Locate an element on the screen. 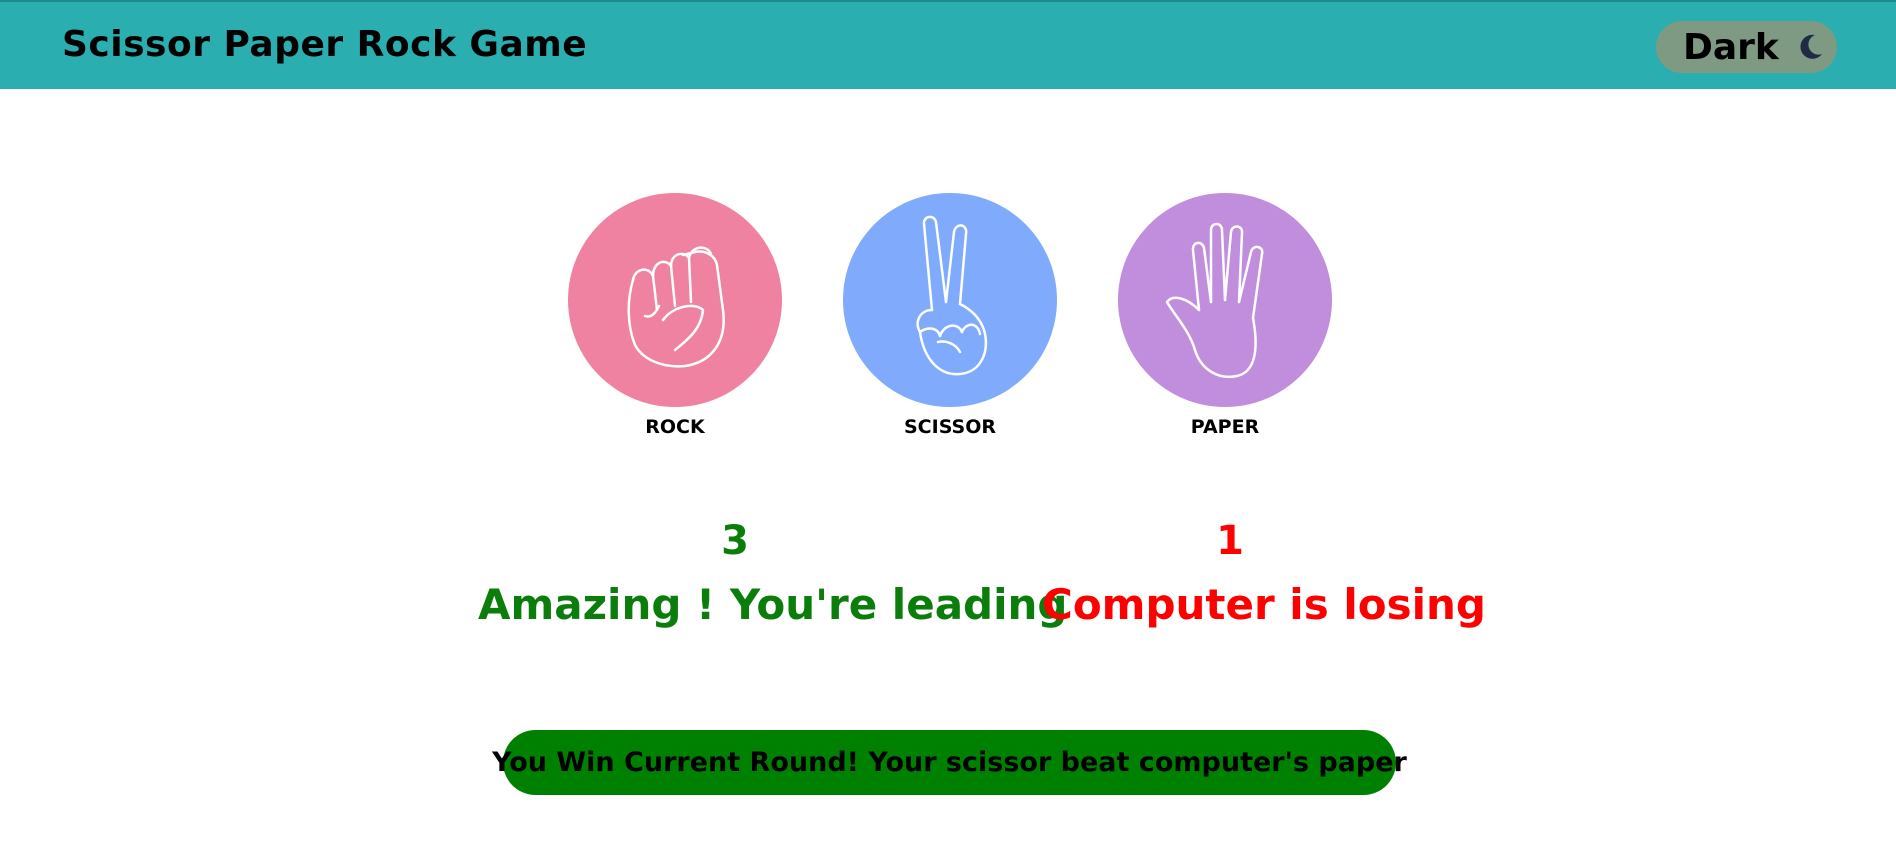 This screenshot has width=1896, height=867. paper-label: PAPER is located at coordinates (1225, 427).